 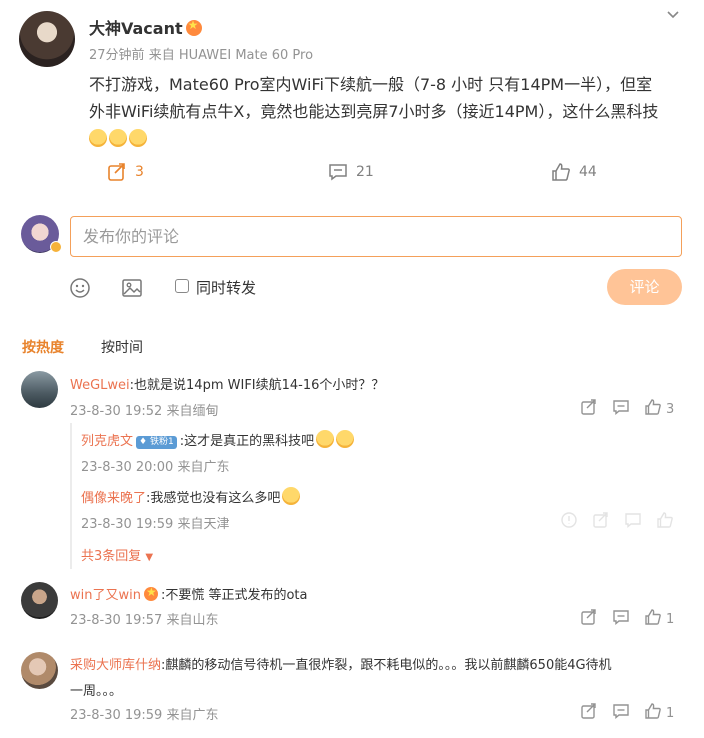 I want to click on comment-text: :不要慌 等正式发布的ota, so click(x=234, y=595).